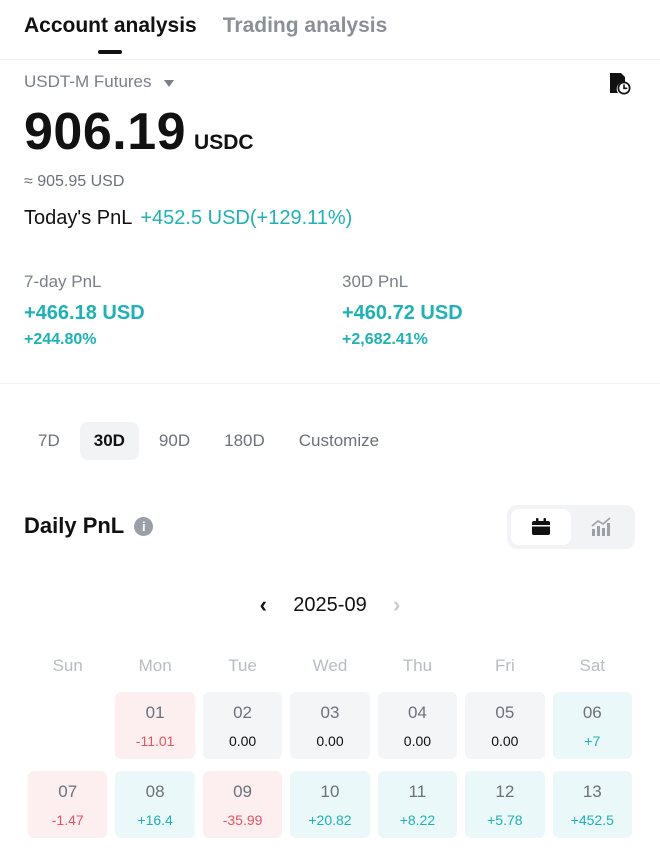 The width and height of the screenshot is (660, 865). I want to click on day-number: 04, so click(417, 712).